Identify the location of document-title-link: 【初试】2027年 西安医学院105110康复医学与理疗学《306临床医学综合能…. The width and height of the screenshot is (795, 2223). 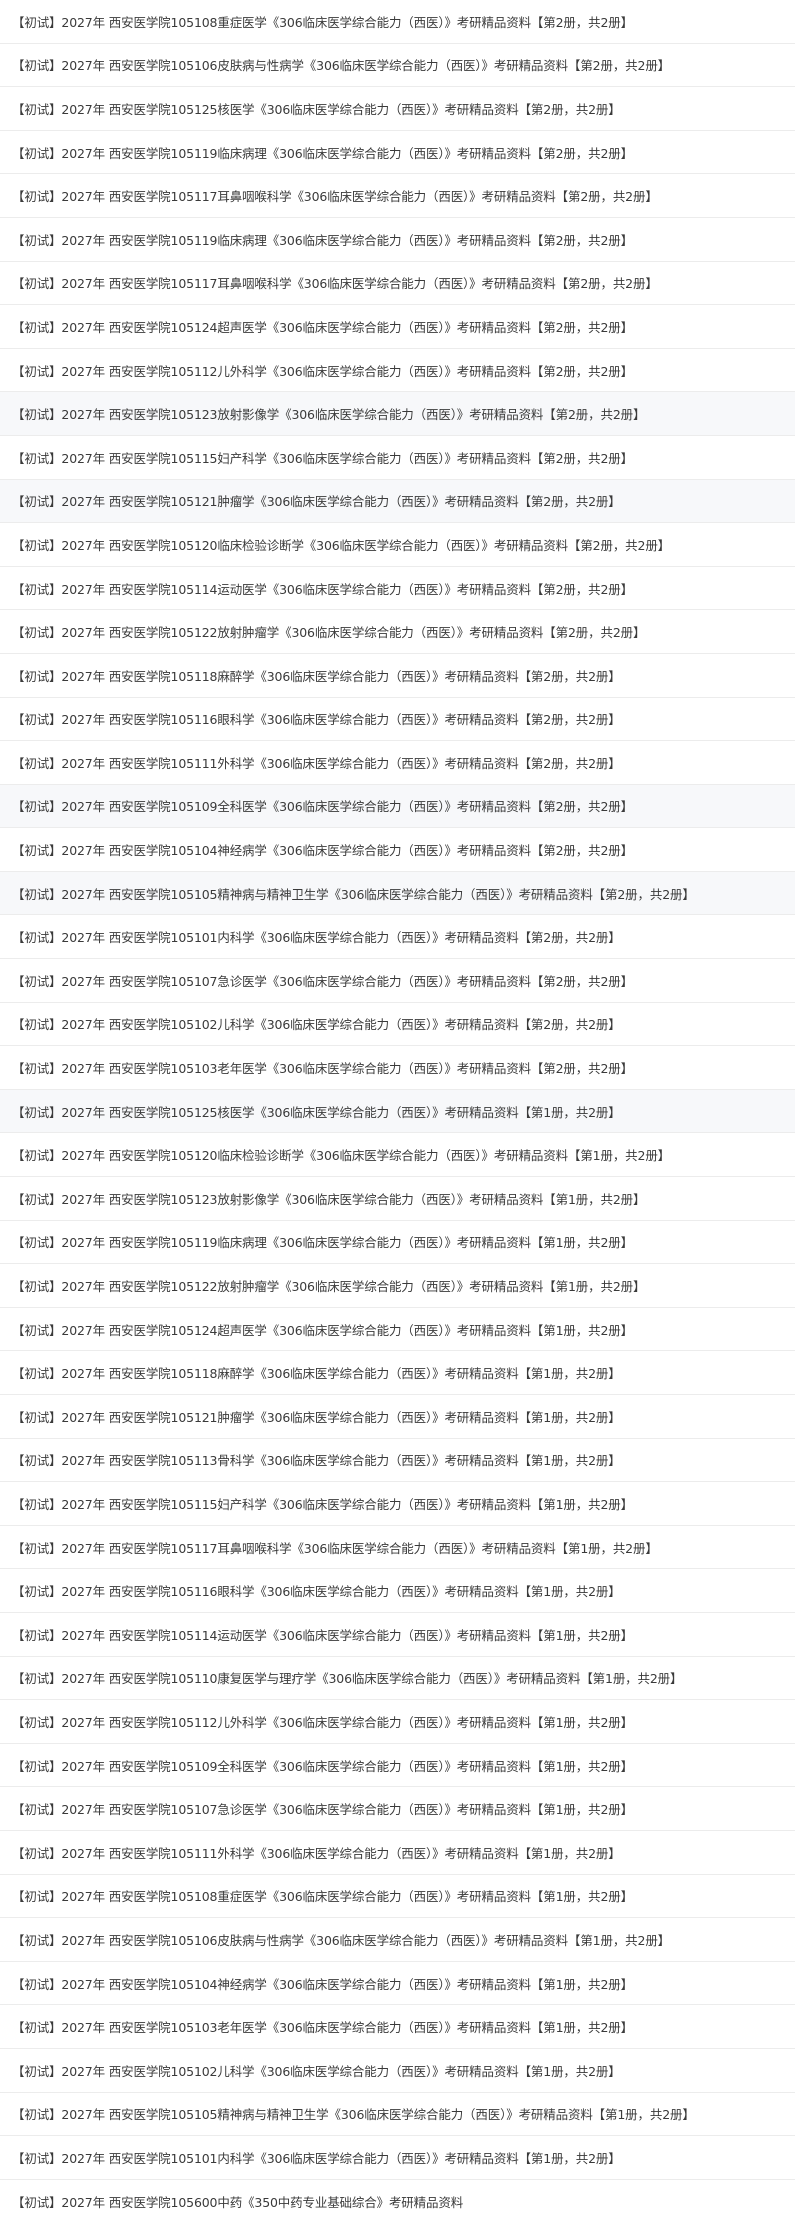
(347, 1677).